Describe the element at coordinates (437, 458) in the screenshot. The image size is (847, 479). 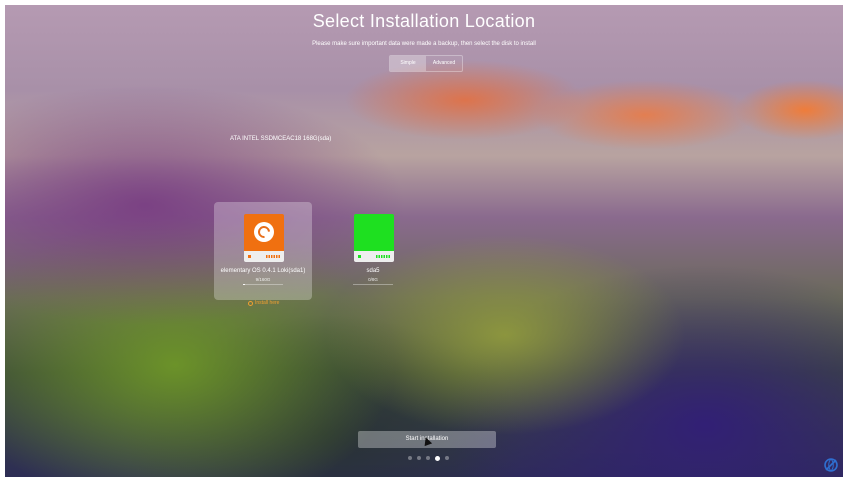
I see `page-dot-current` at that location.